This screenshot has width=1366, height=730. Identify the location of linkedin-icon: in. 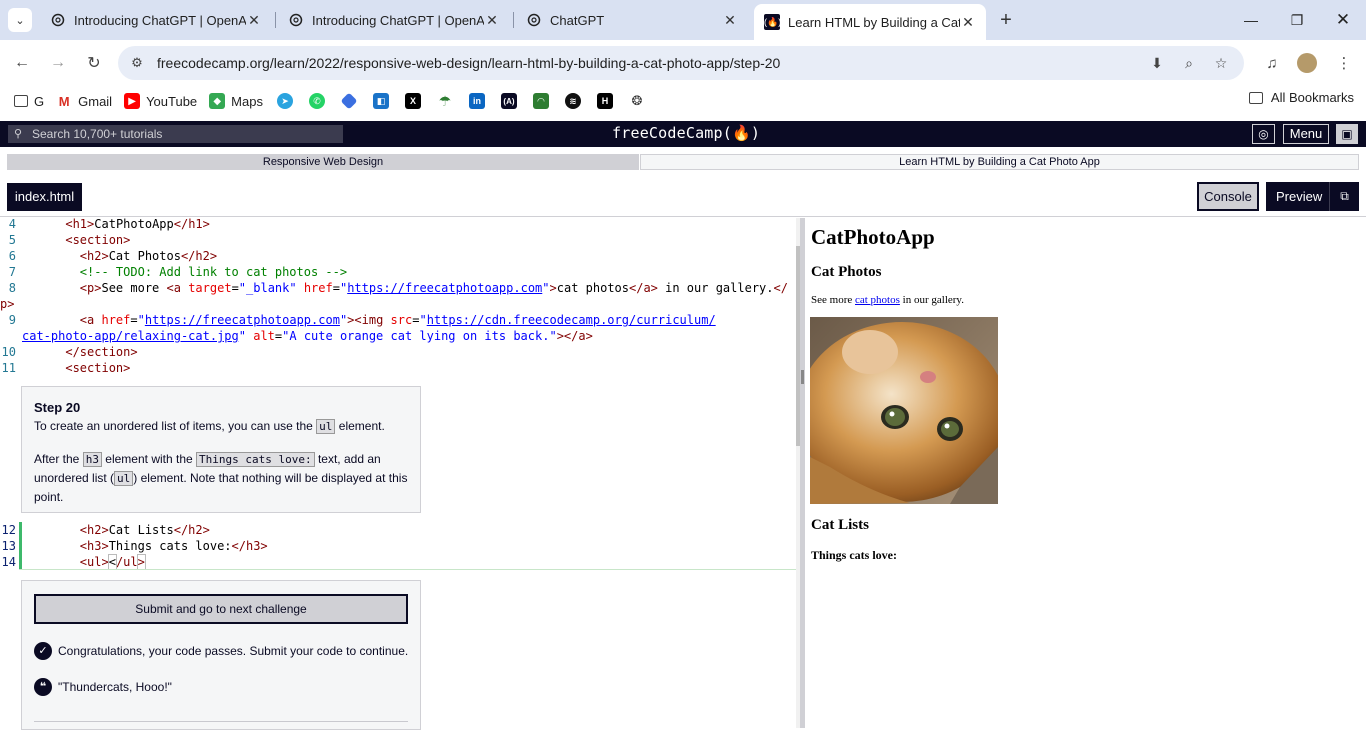
(476, 101).